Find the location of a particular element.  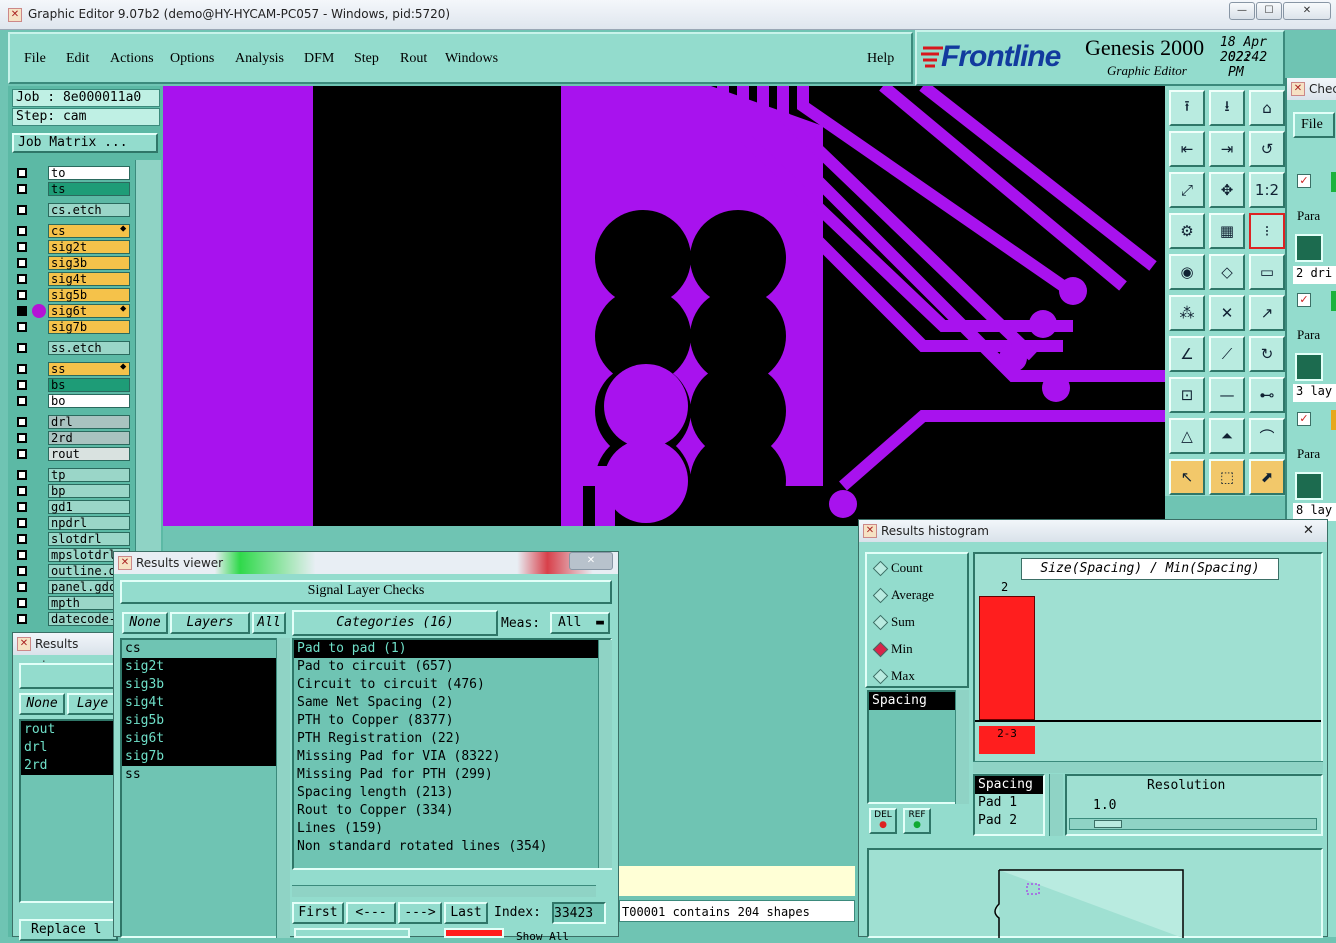

pointer-alt-icon: ⬈ is located at coordinates (1267, 477).